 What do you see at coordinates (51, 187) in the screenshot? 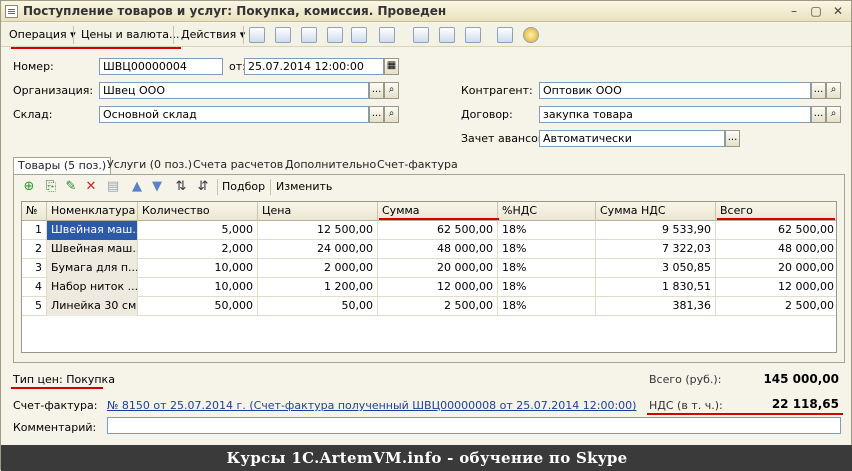
I see `copy-row-icon: ⎘` at bounding box center [51, 187].